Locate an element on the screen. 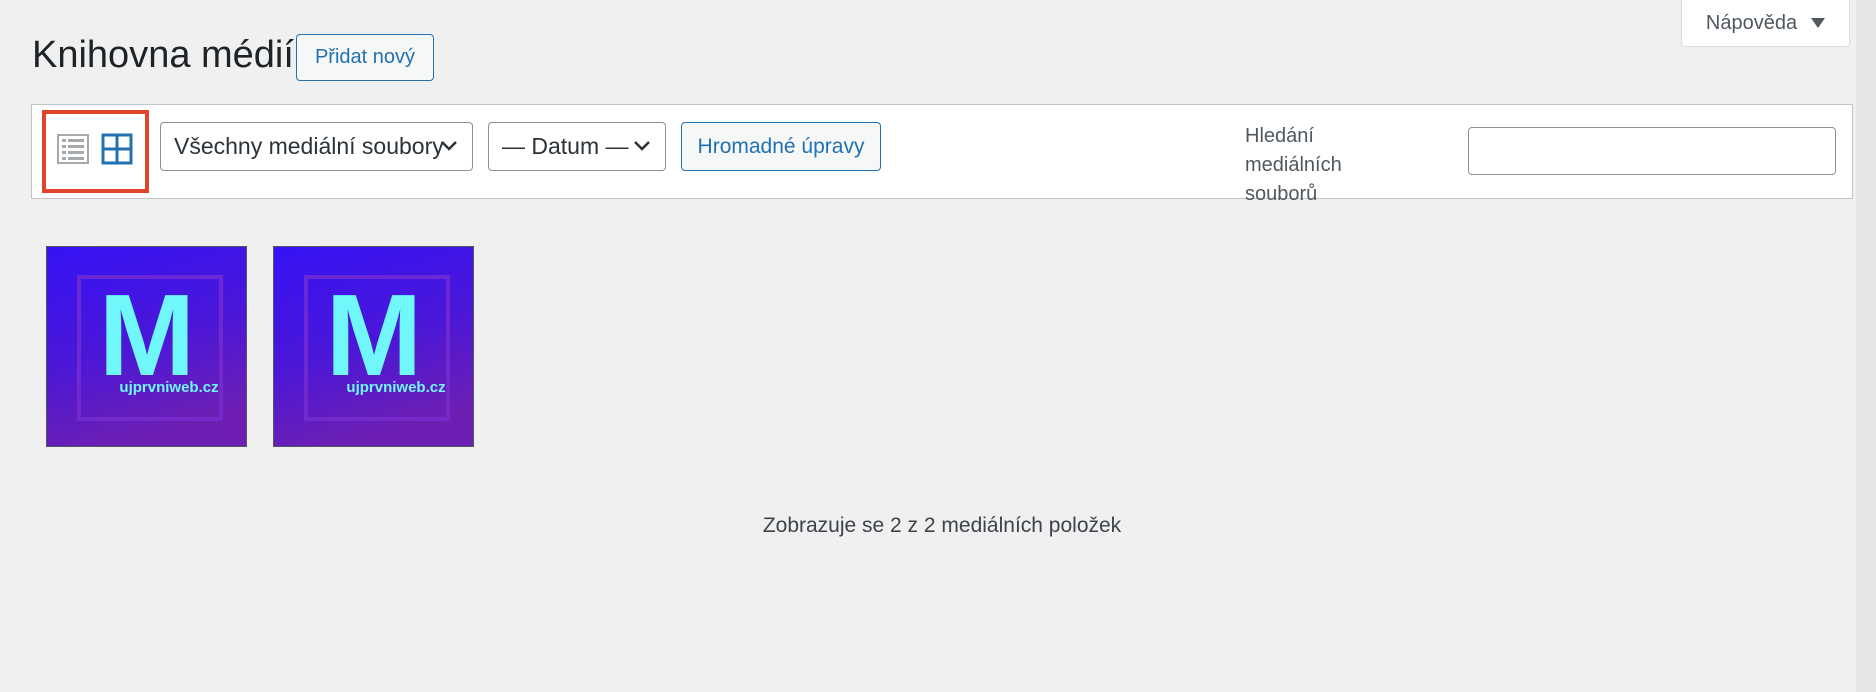  grid-view-icon is located at coordinates (117, 149).